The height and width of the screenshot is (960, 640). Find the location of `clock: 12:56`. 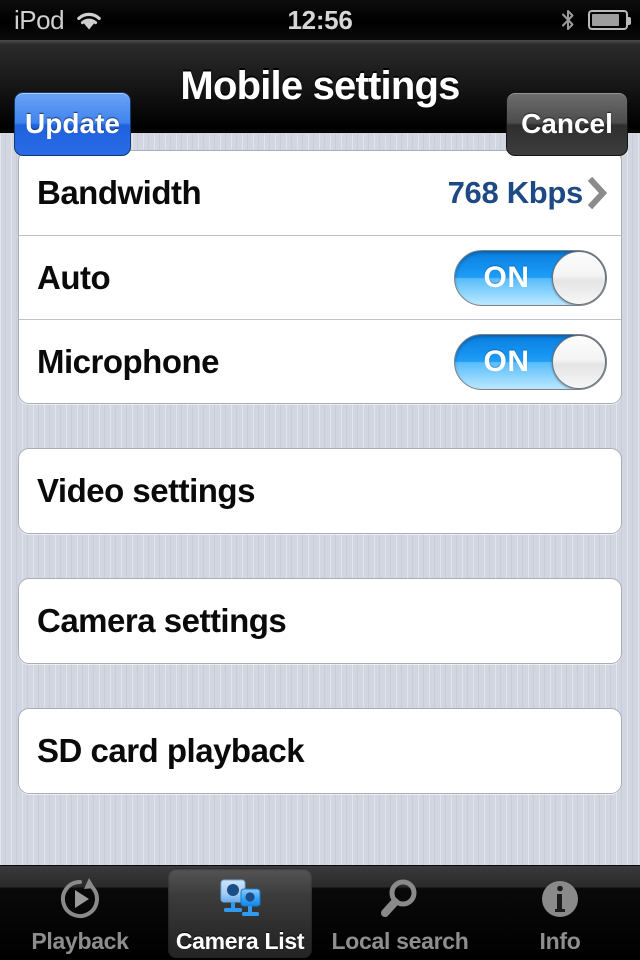

clock: 12:56 is located at coordinates (320, 19).